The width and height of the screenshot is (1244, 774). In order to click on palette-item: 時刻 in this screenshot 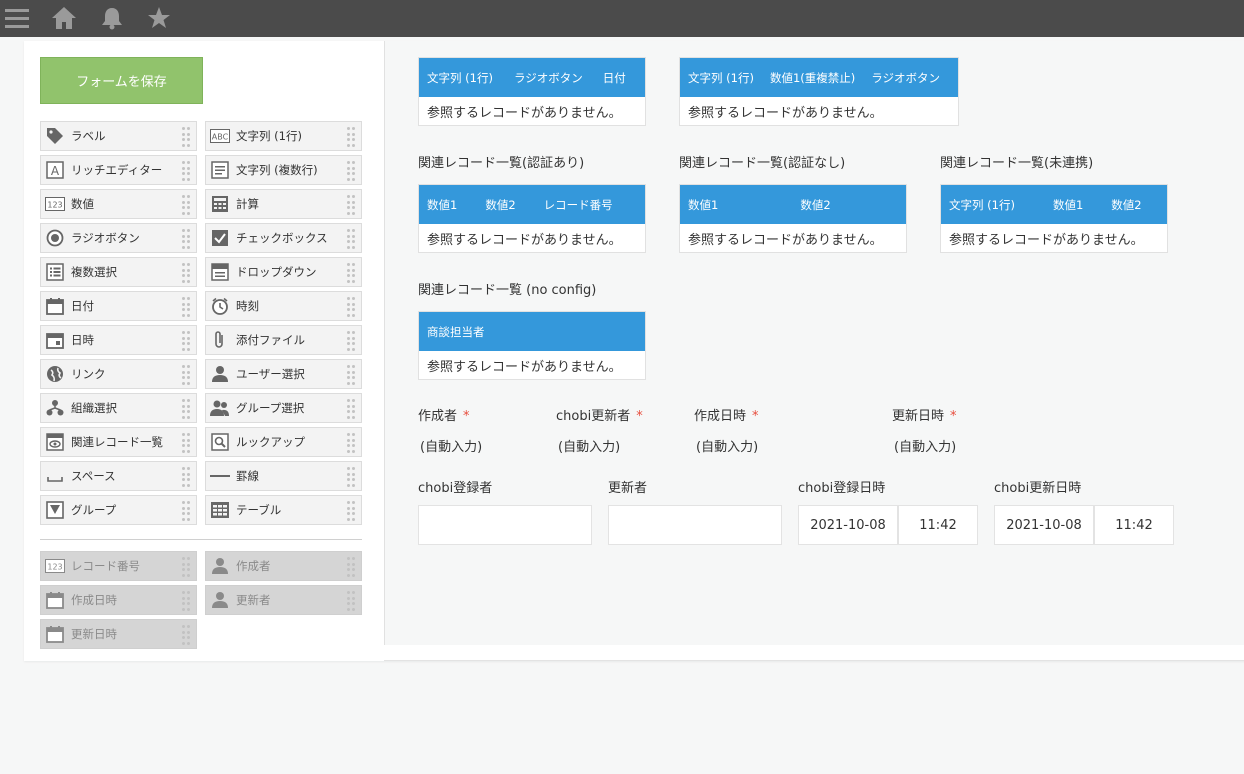, I will do `click(283, 306)`.